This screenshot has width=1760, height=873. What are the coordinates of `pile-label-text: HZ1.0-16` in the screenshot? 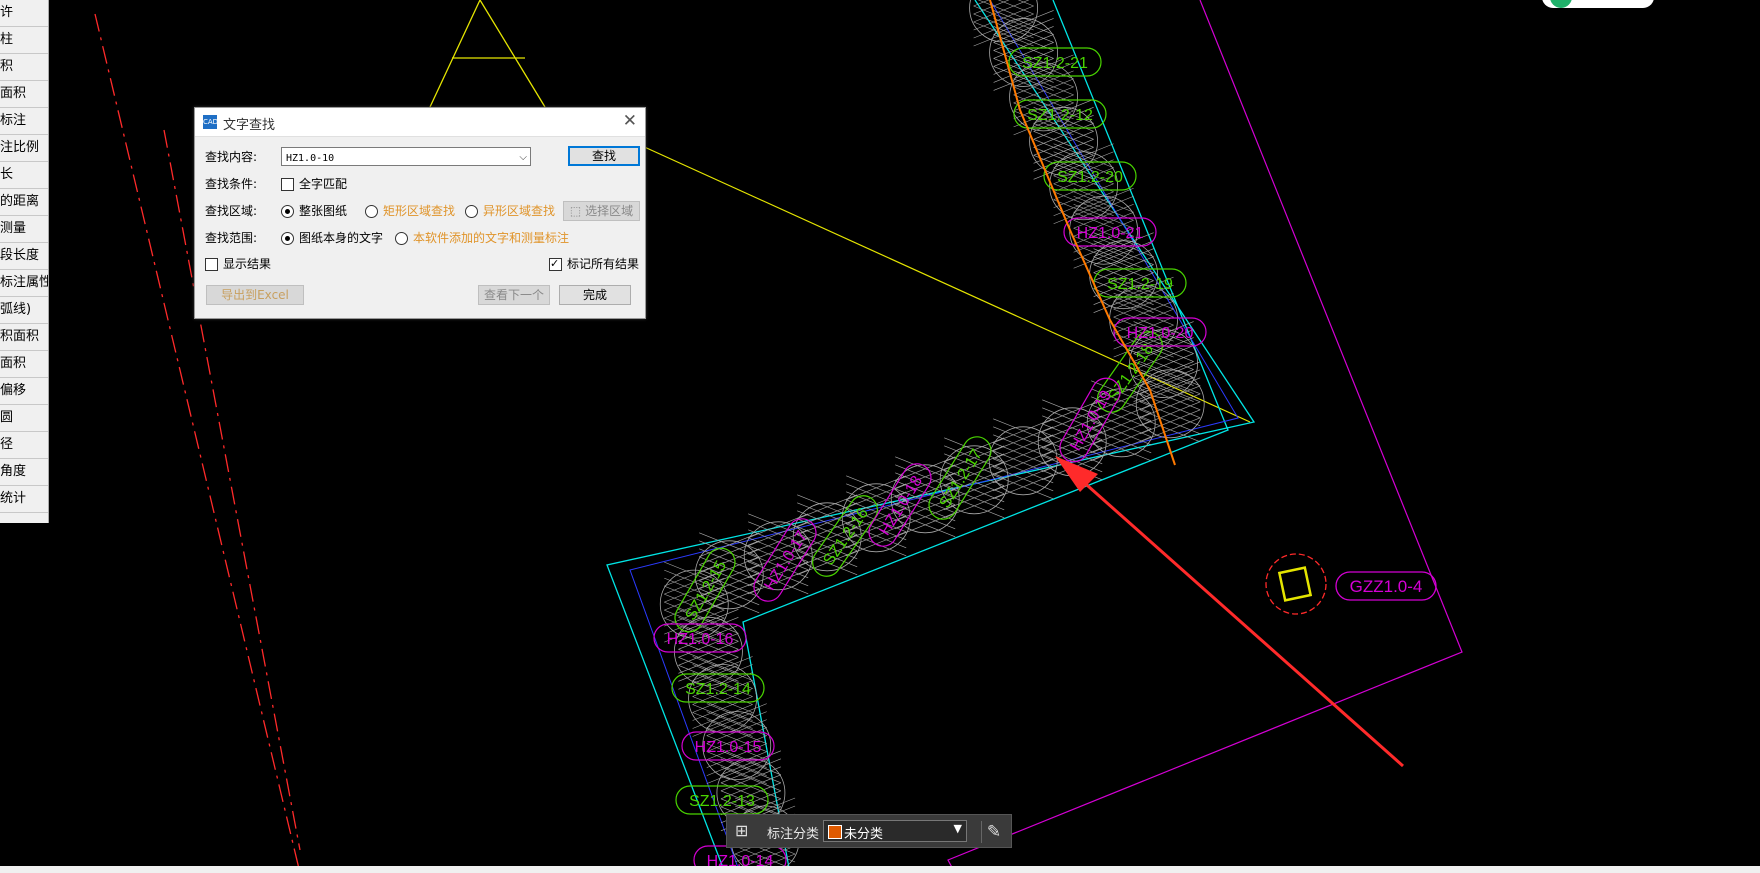 It's located at (700, 639).